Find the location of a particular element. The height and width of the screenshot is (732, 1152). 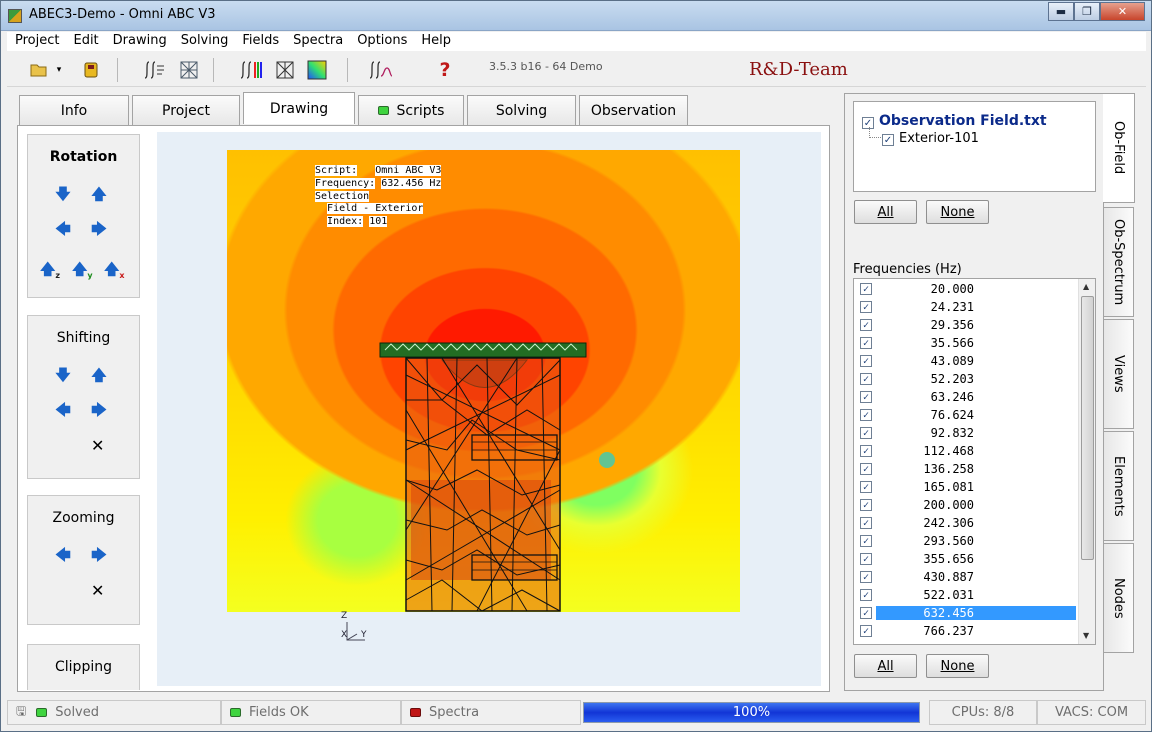

zoom-out-icon: 🡄 is located at coordinates (63, 555).